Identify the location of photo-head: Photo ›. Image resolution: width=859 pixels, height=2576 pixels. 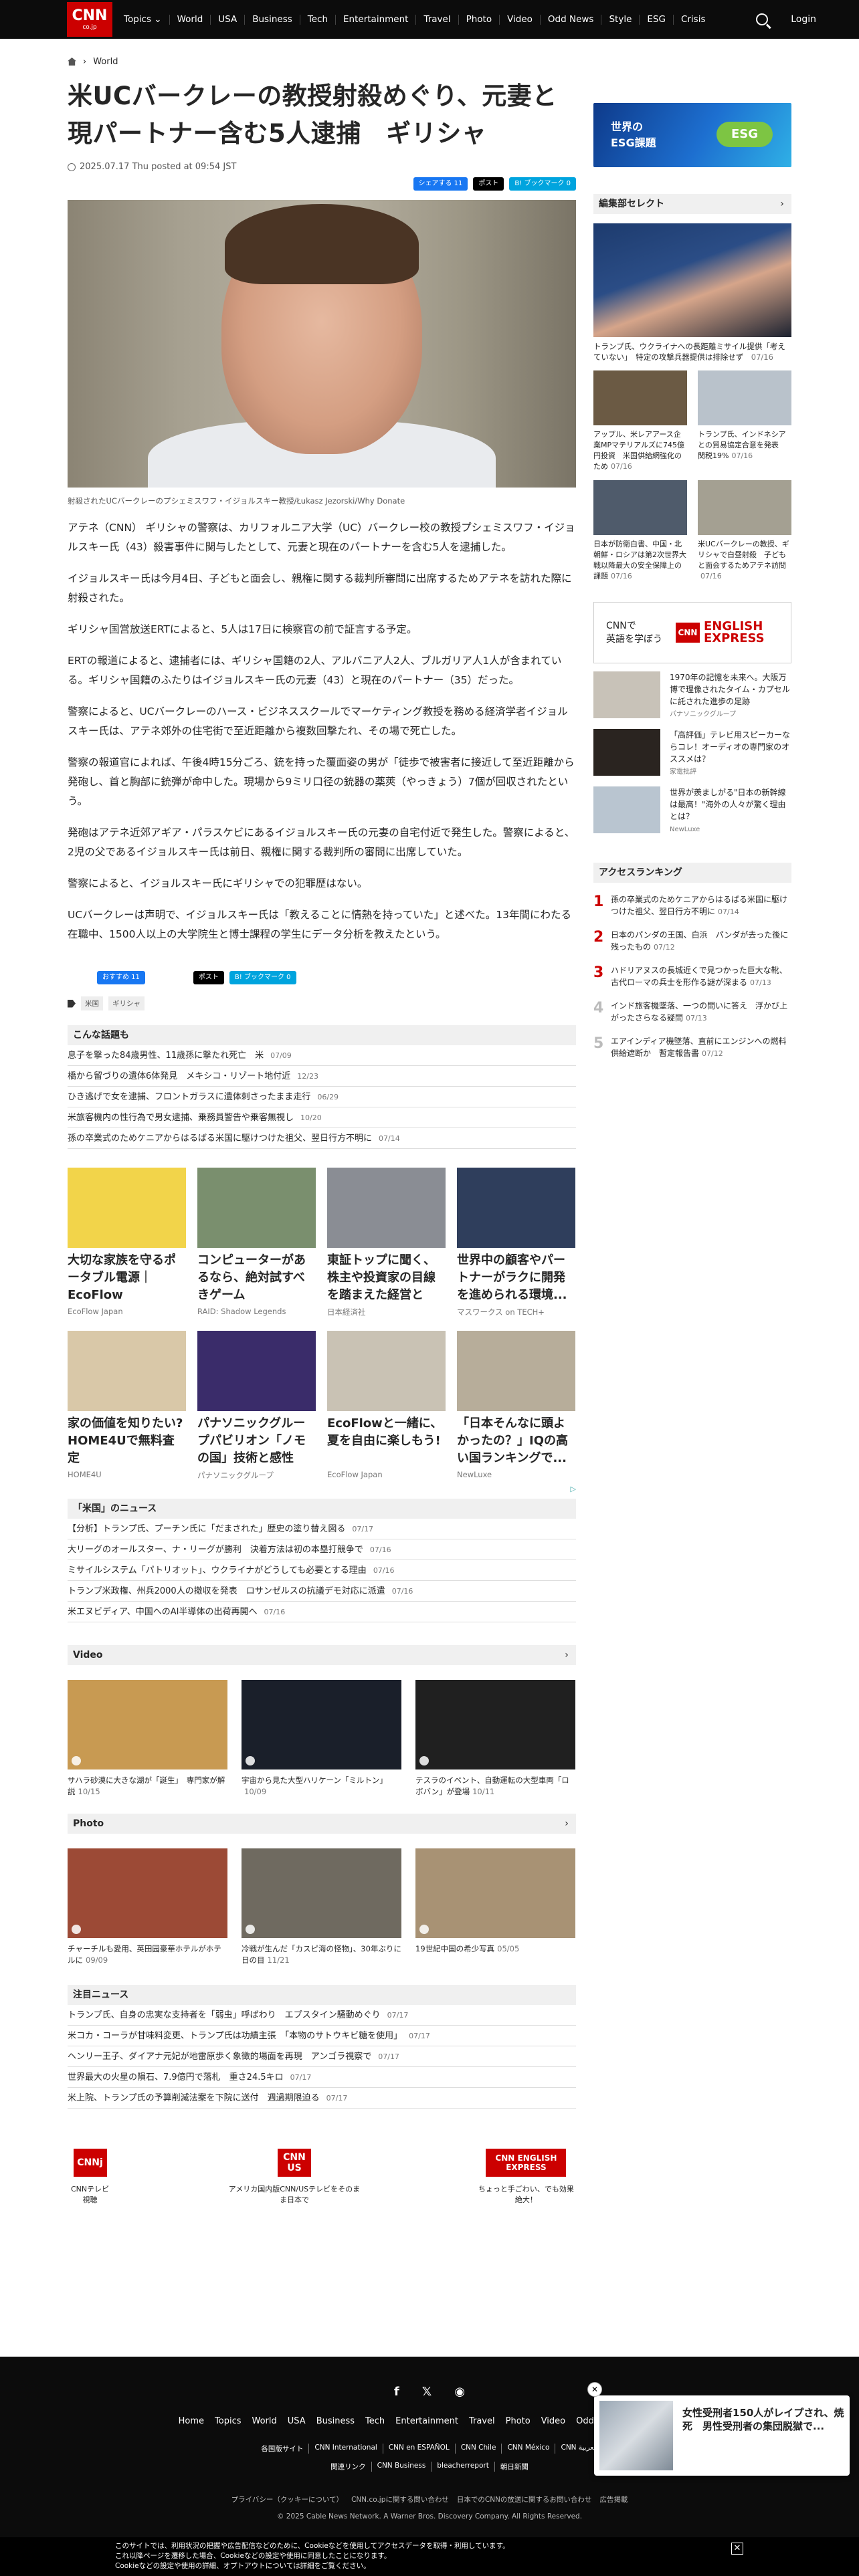
(322, 1824).